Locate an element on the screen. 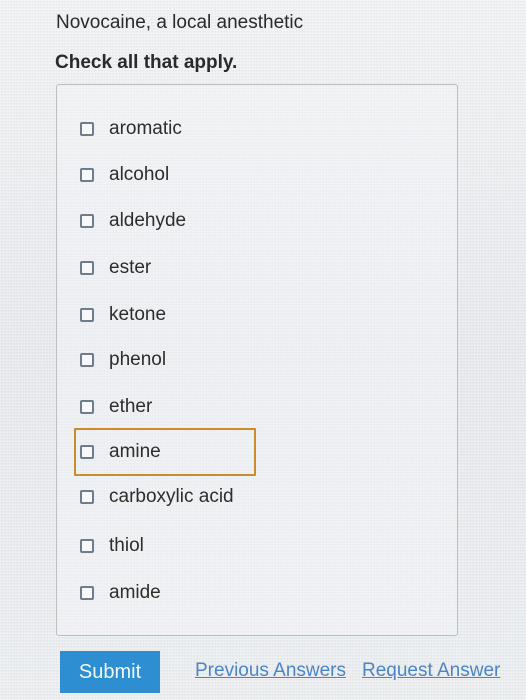 This screenshot has width=526, height=700. option-alcohol: alcohol is located at coordinates (164, 175).